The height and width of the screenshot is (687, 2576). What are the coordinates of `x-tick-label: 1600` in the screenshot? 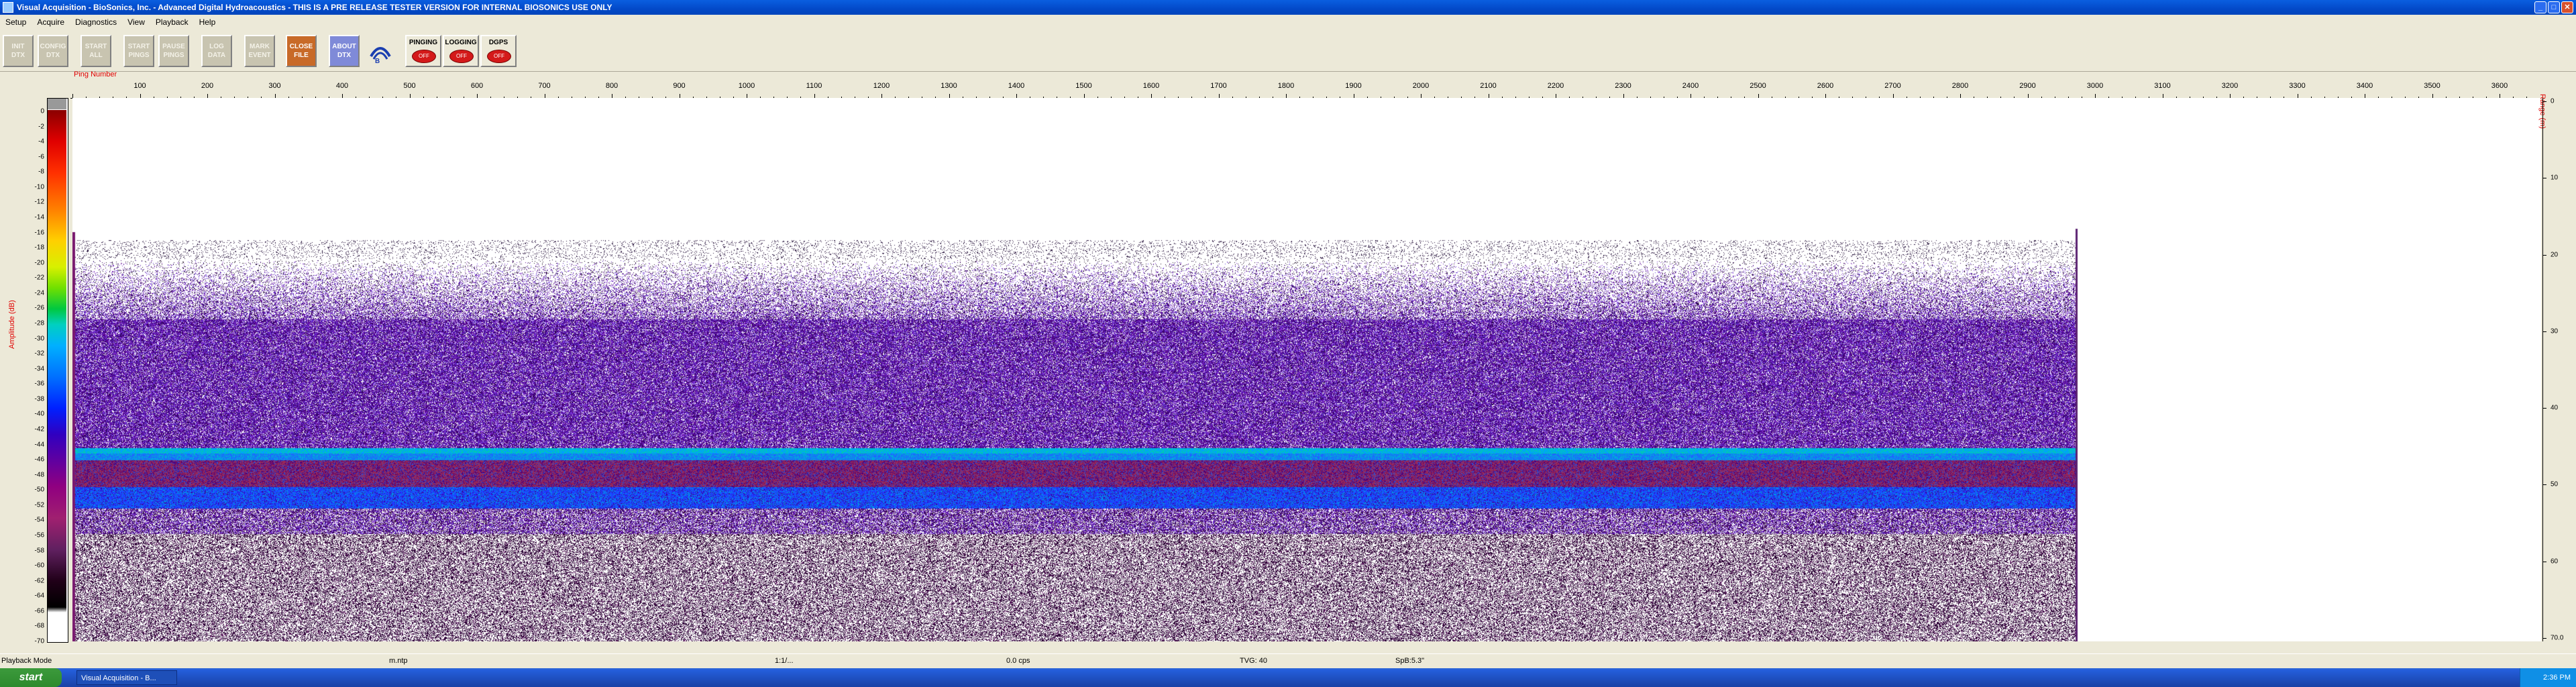 It's located at (1151, 86).